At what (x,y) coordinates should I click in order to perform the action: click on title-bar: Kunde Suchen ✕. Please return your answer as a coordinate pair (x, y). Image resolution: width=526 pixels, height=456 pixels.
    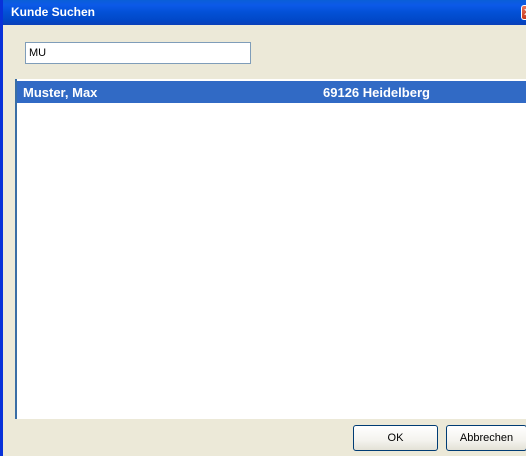
    Looking at the image, I should click on (264, 12).